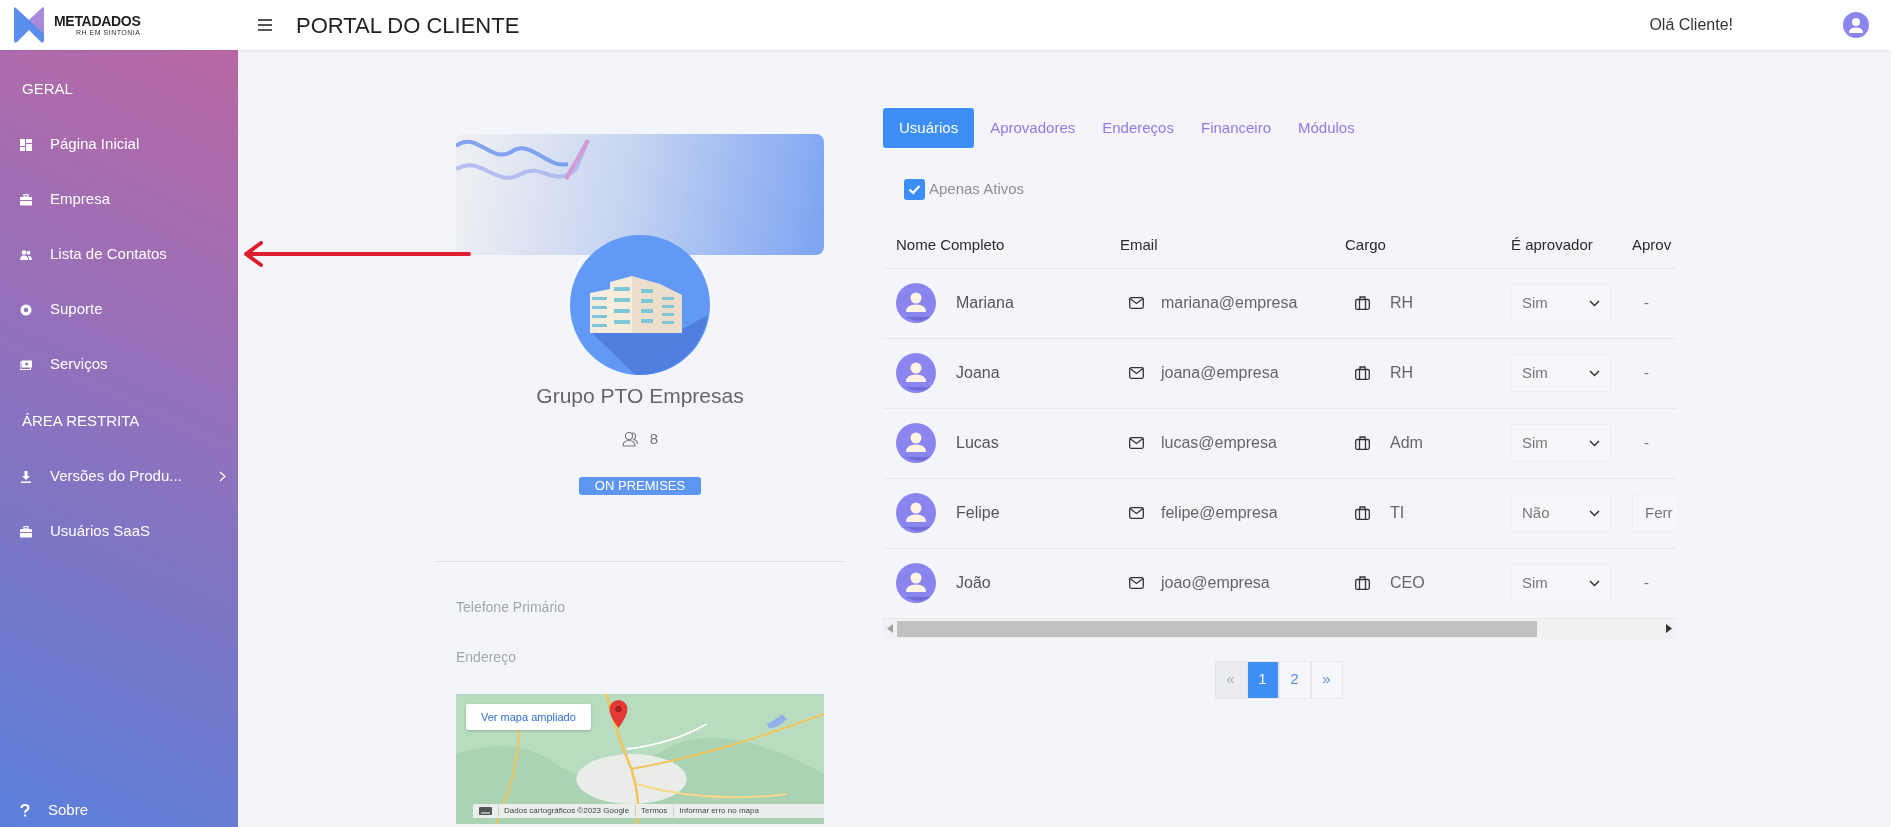 The width and height of the screenshot is (1891, 827). Describe the element at coordinates (119, 199) in the screenshot. I see `nav-item: Empresa` at that location.